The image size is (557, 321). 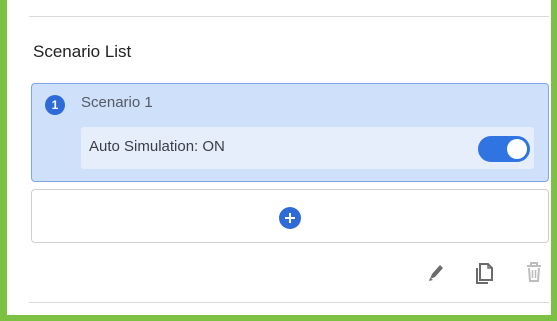 I want to click on section-title: Scenario List, so click(x=82, y=51).